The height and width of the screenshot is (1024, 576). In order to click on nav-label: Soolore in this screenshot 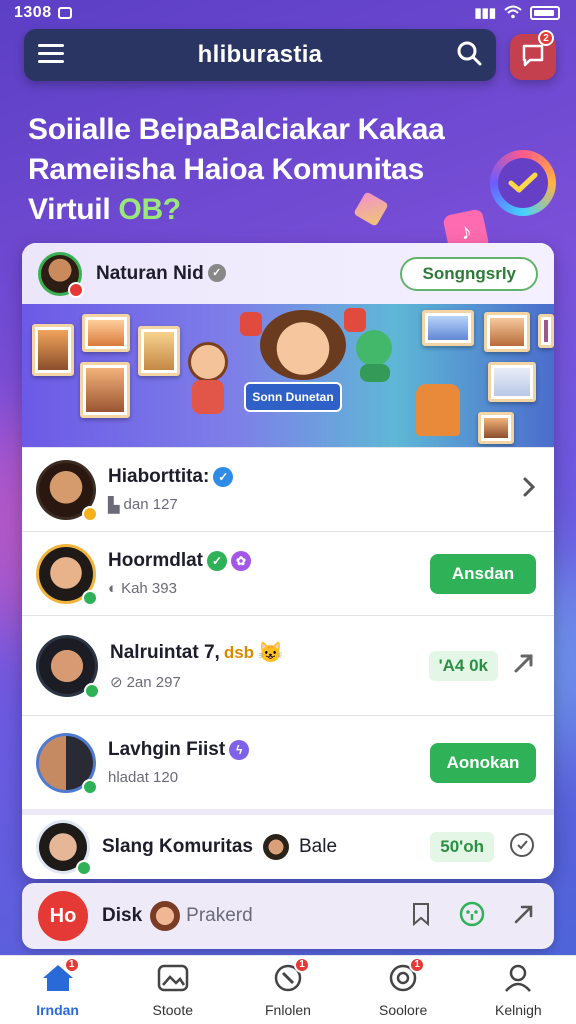, I will do `click(403, 1009)`.